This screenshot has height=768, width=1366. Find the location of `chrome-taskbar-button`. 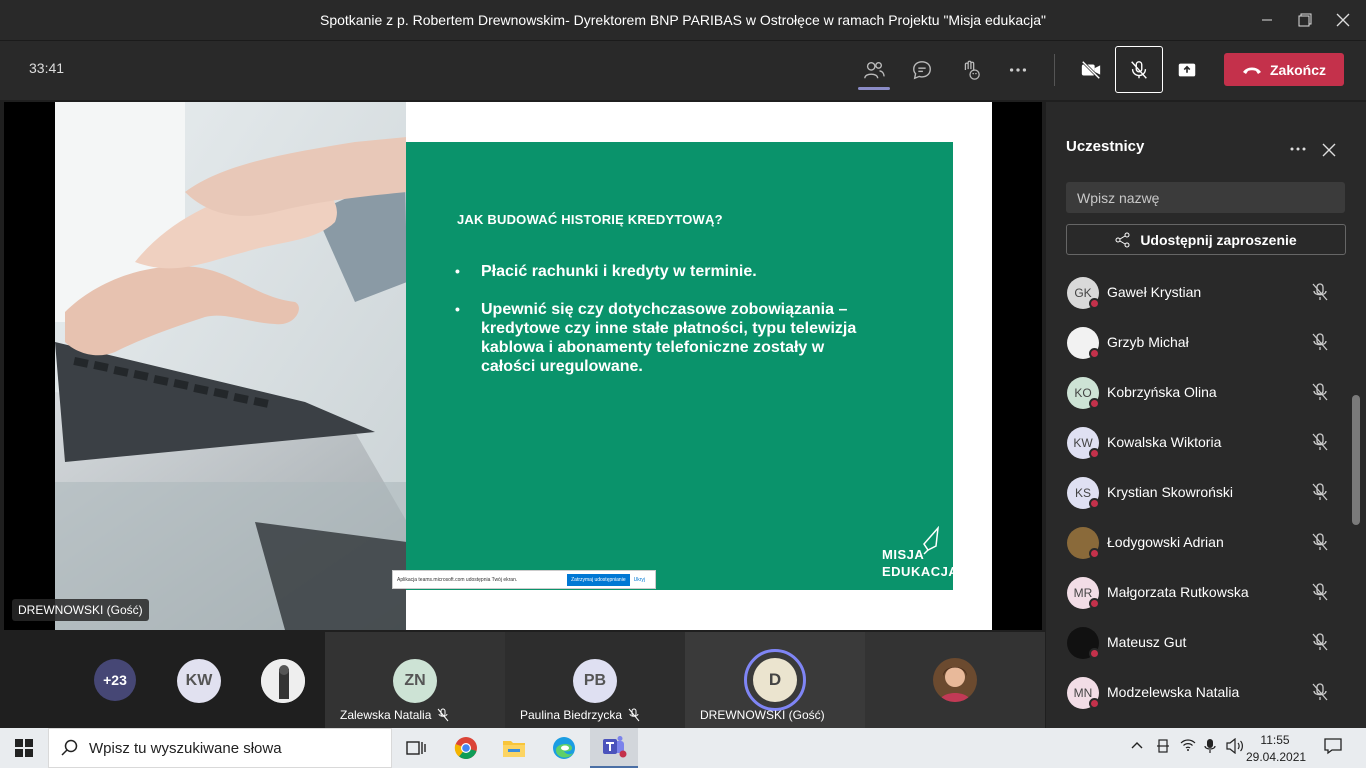

chrome-taskbar-button is located at coordinates (466, 748).